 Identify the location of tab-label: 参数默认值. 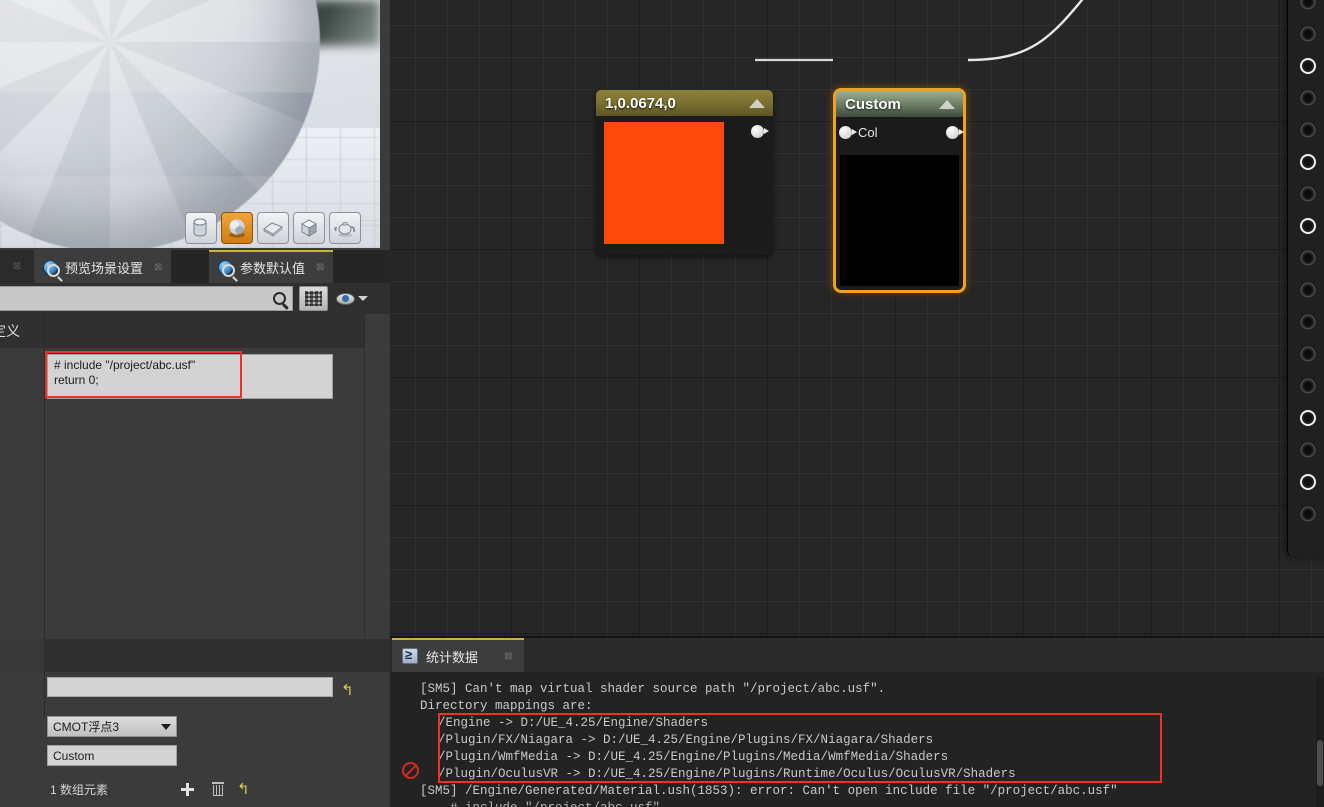
(273, 268).